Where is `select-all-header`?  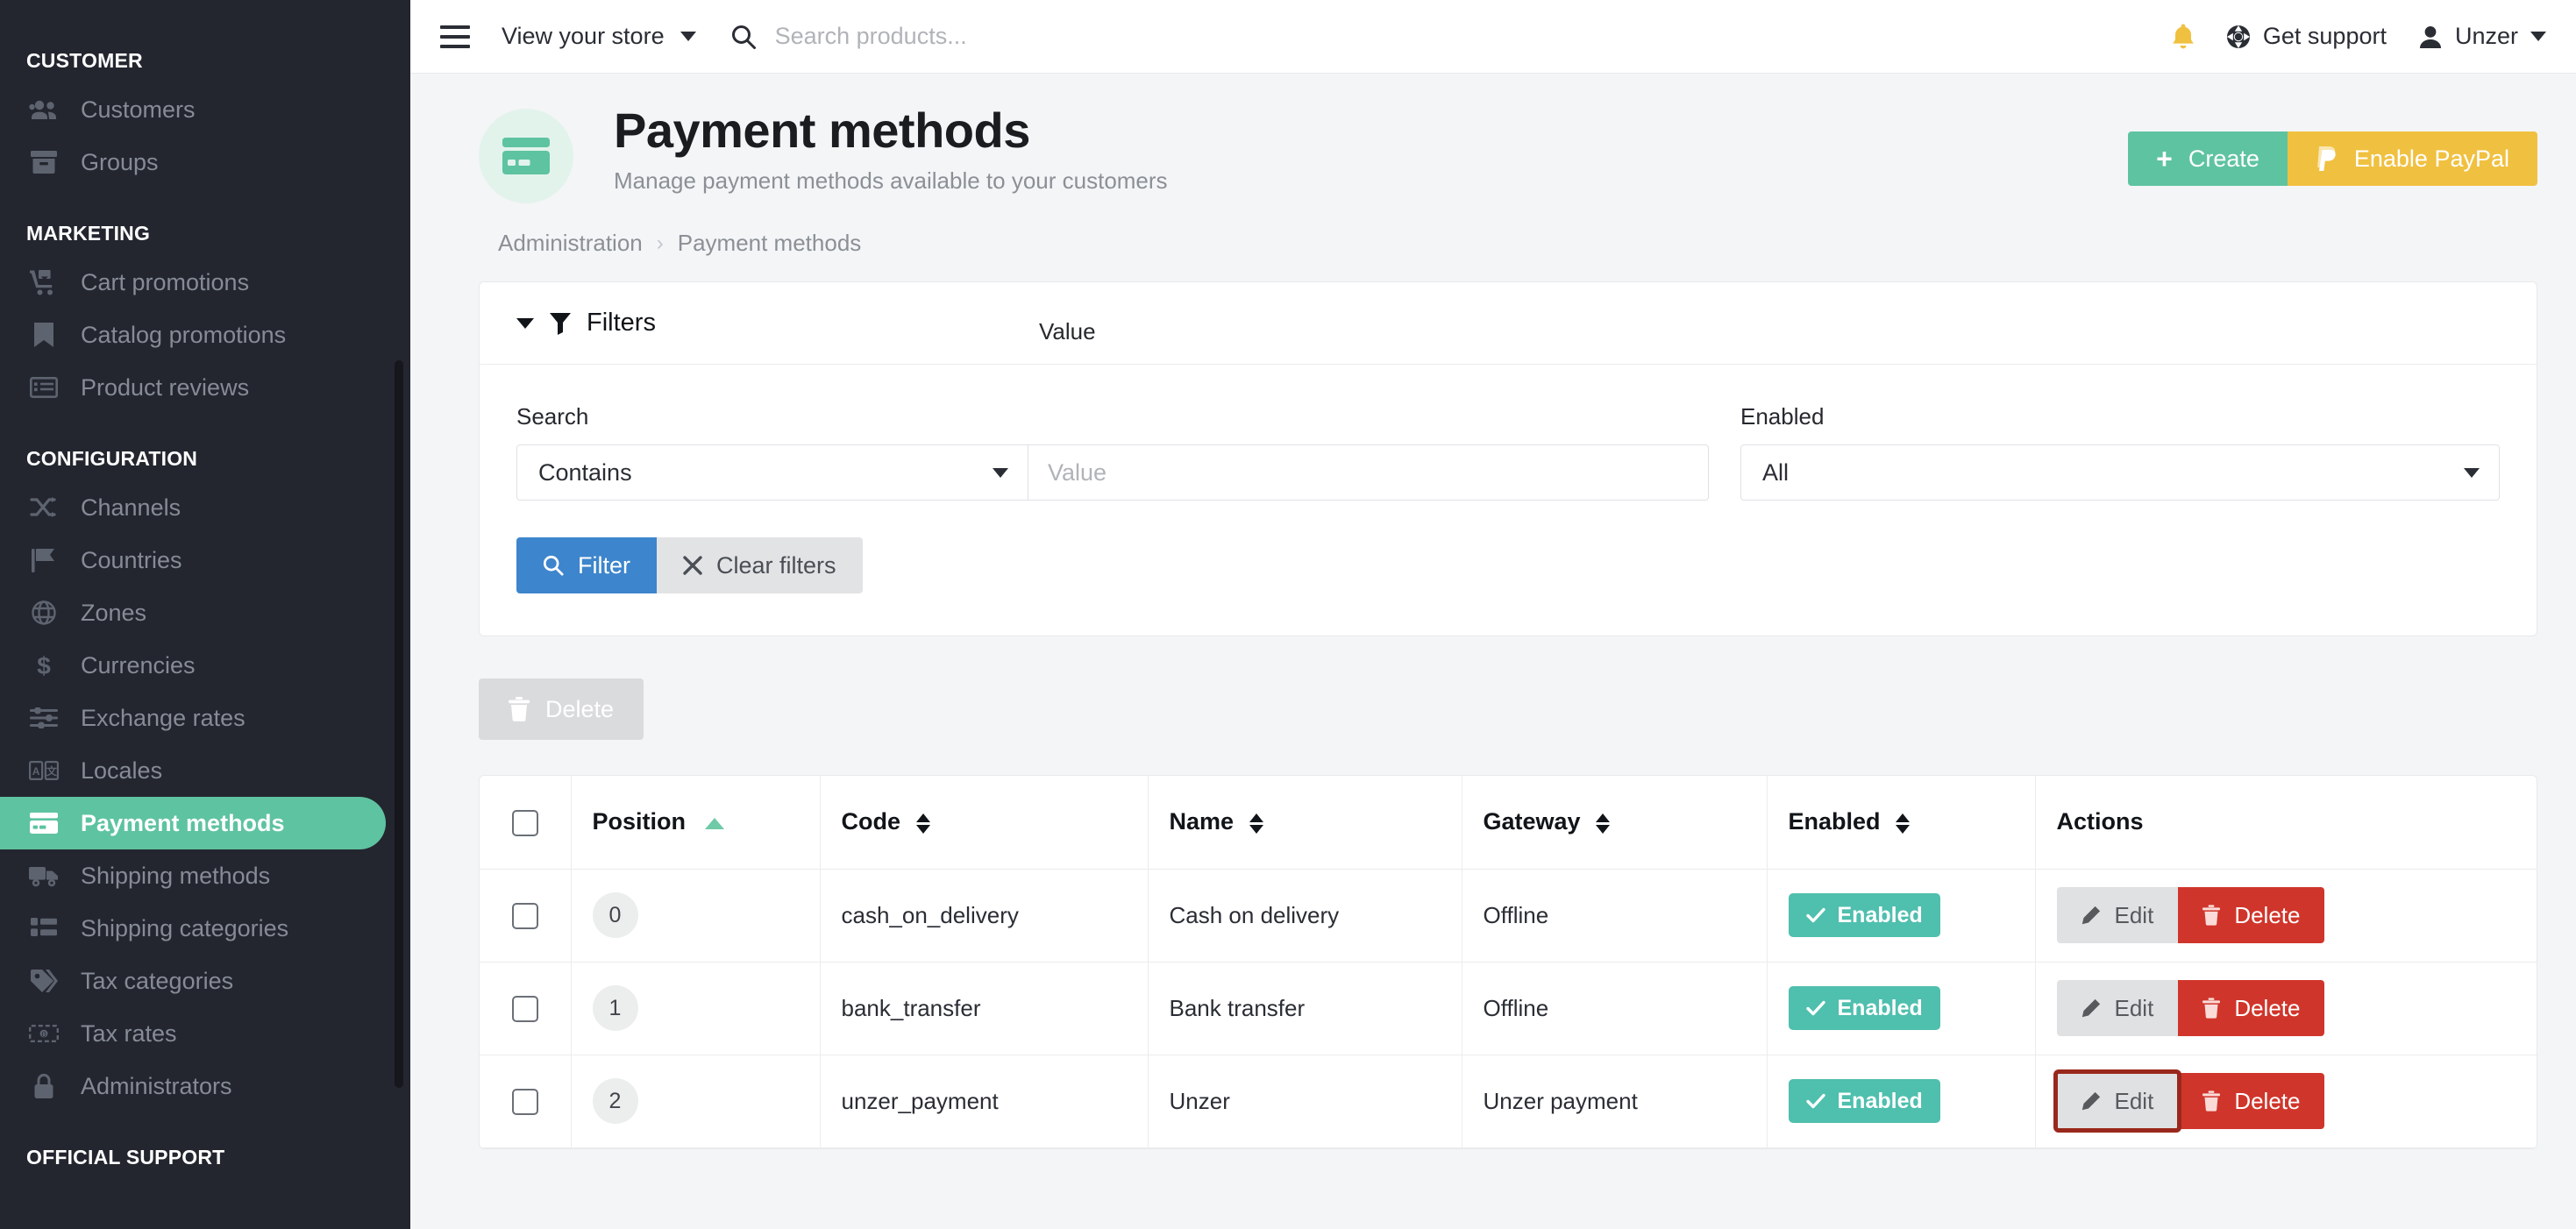 select-all-header is located at coordinates (526, 823).